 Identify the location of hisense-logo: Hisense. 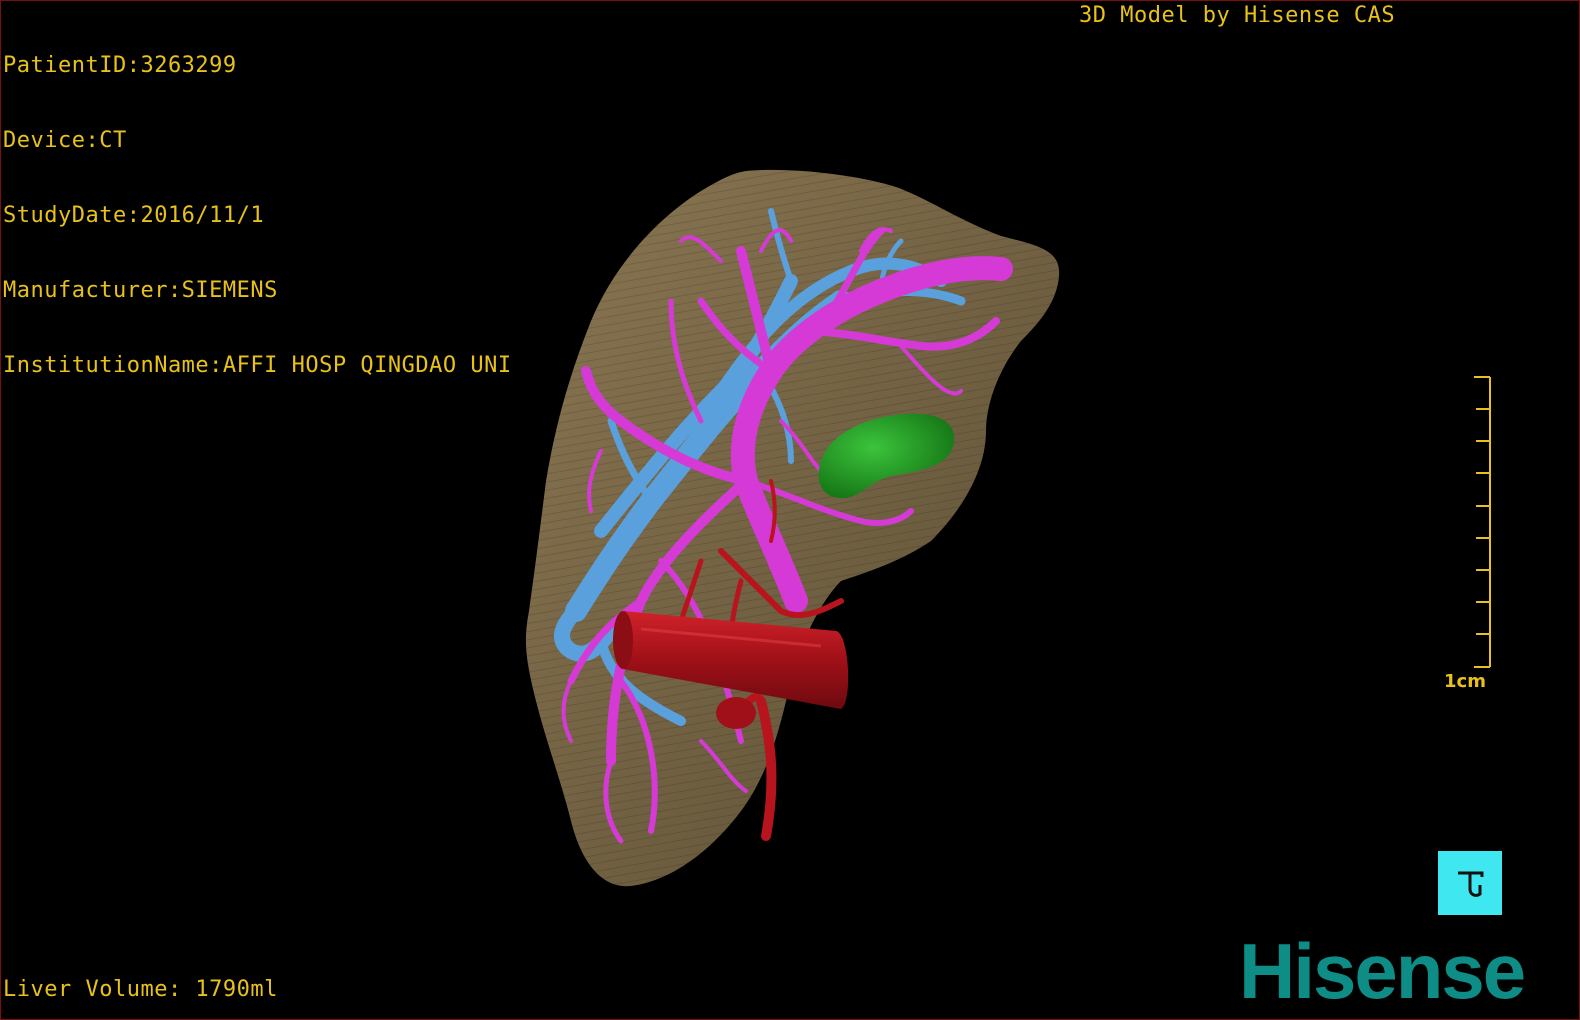
(1382, 971).